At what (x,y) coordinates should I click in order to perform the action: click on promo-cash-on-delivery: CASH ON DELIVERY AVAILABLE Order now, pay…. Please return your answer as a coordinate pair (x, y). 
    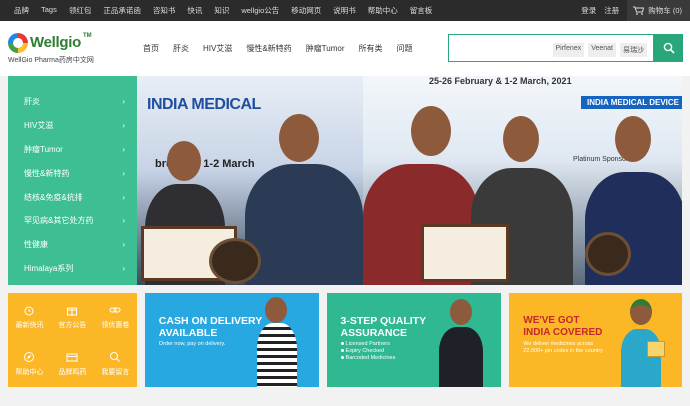
    Looking at the image, I should click on (231, 340).